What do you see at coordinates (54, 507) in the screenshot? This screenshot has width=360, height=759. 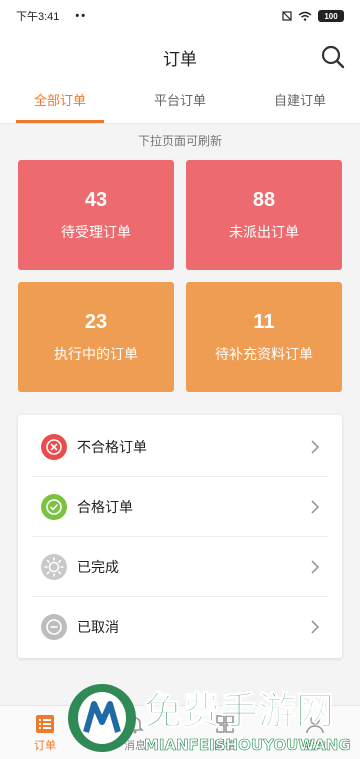 I see `check-circle-icon` at bounding box center [54, 507].